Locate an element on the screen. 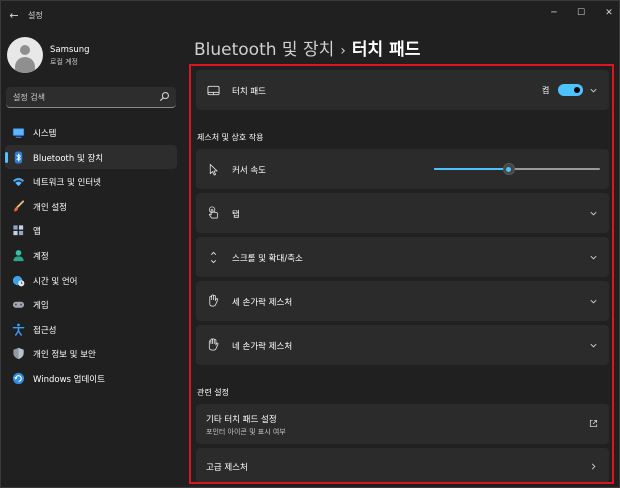 This screenshot has width=620, height=488. title-bar: ← 설정 ─ ☐ ✕ is located at coordinates (310, 16).